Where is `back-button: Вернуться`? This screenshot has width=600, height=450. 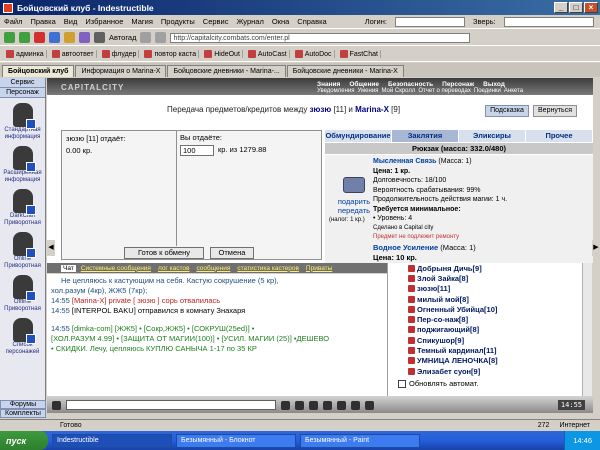
back-button: Вернуться is located at coordinates (555, 111).